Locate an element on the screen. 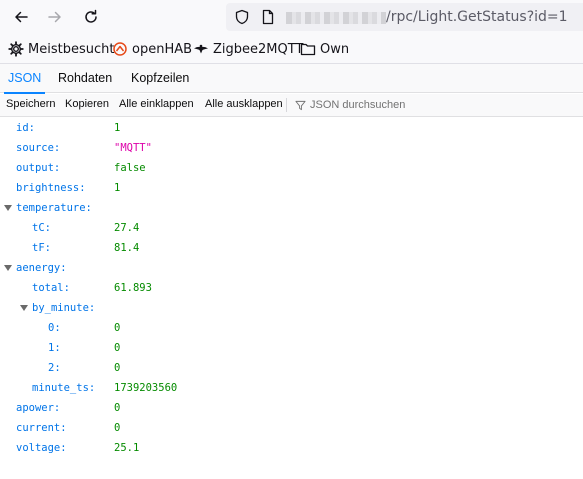 Image resolution: width=583 pixels, height=479 pixels. json-value: 81.4 is located at coordinates (127, 248).